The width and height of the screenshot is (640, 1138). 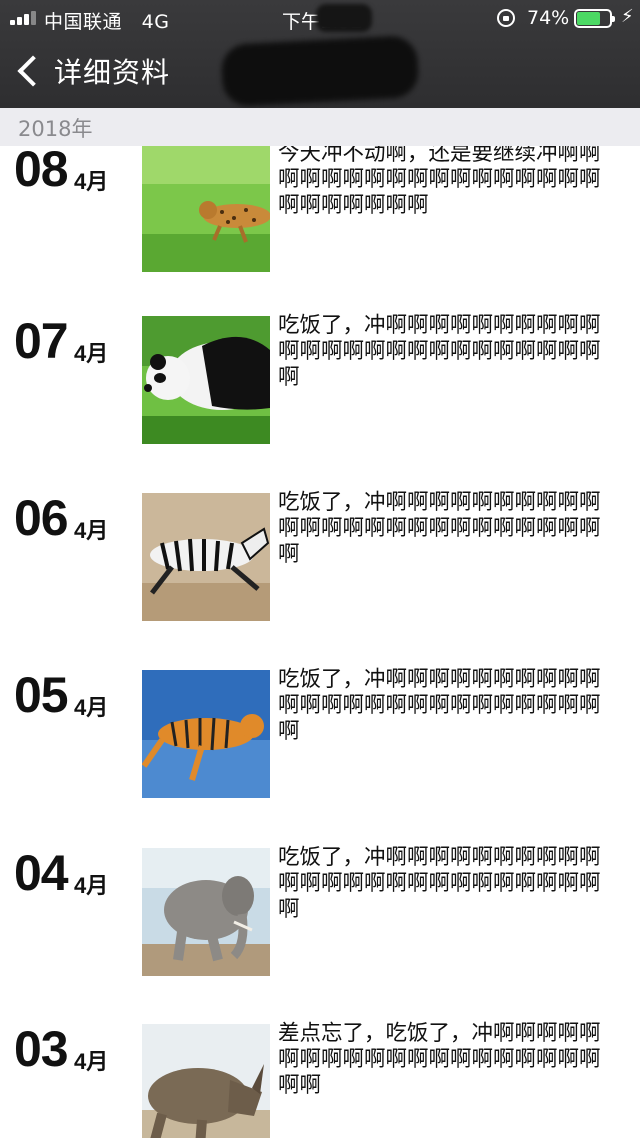 I want to click on back-label: 详细资料, so click(x=112, y=72).